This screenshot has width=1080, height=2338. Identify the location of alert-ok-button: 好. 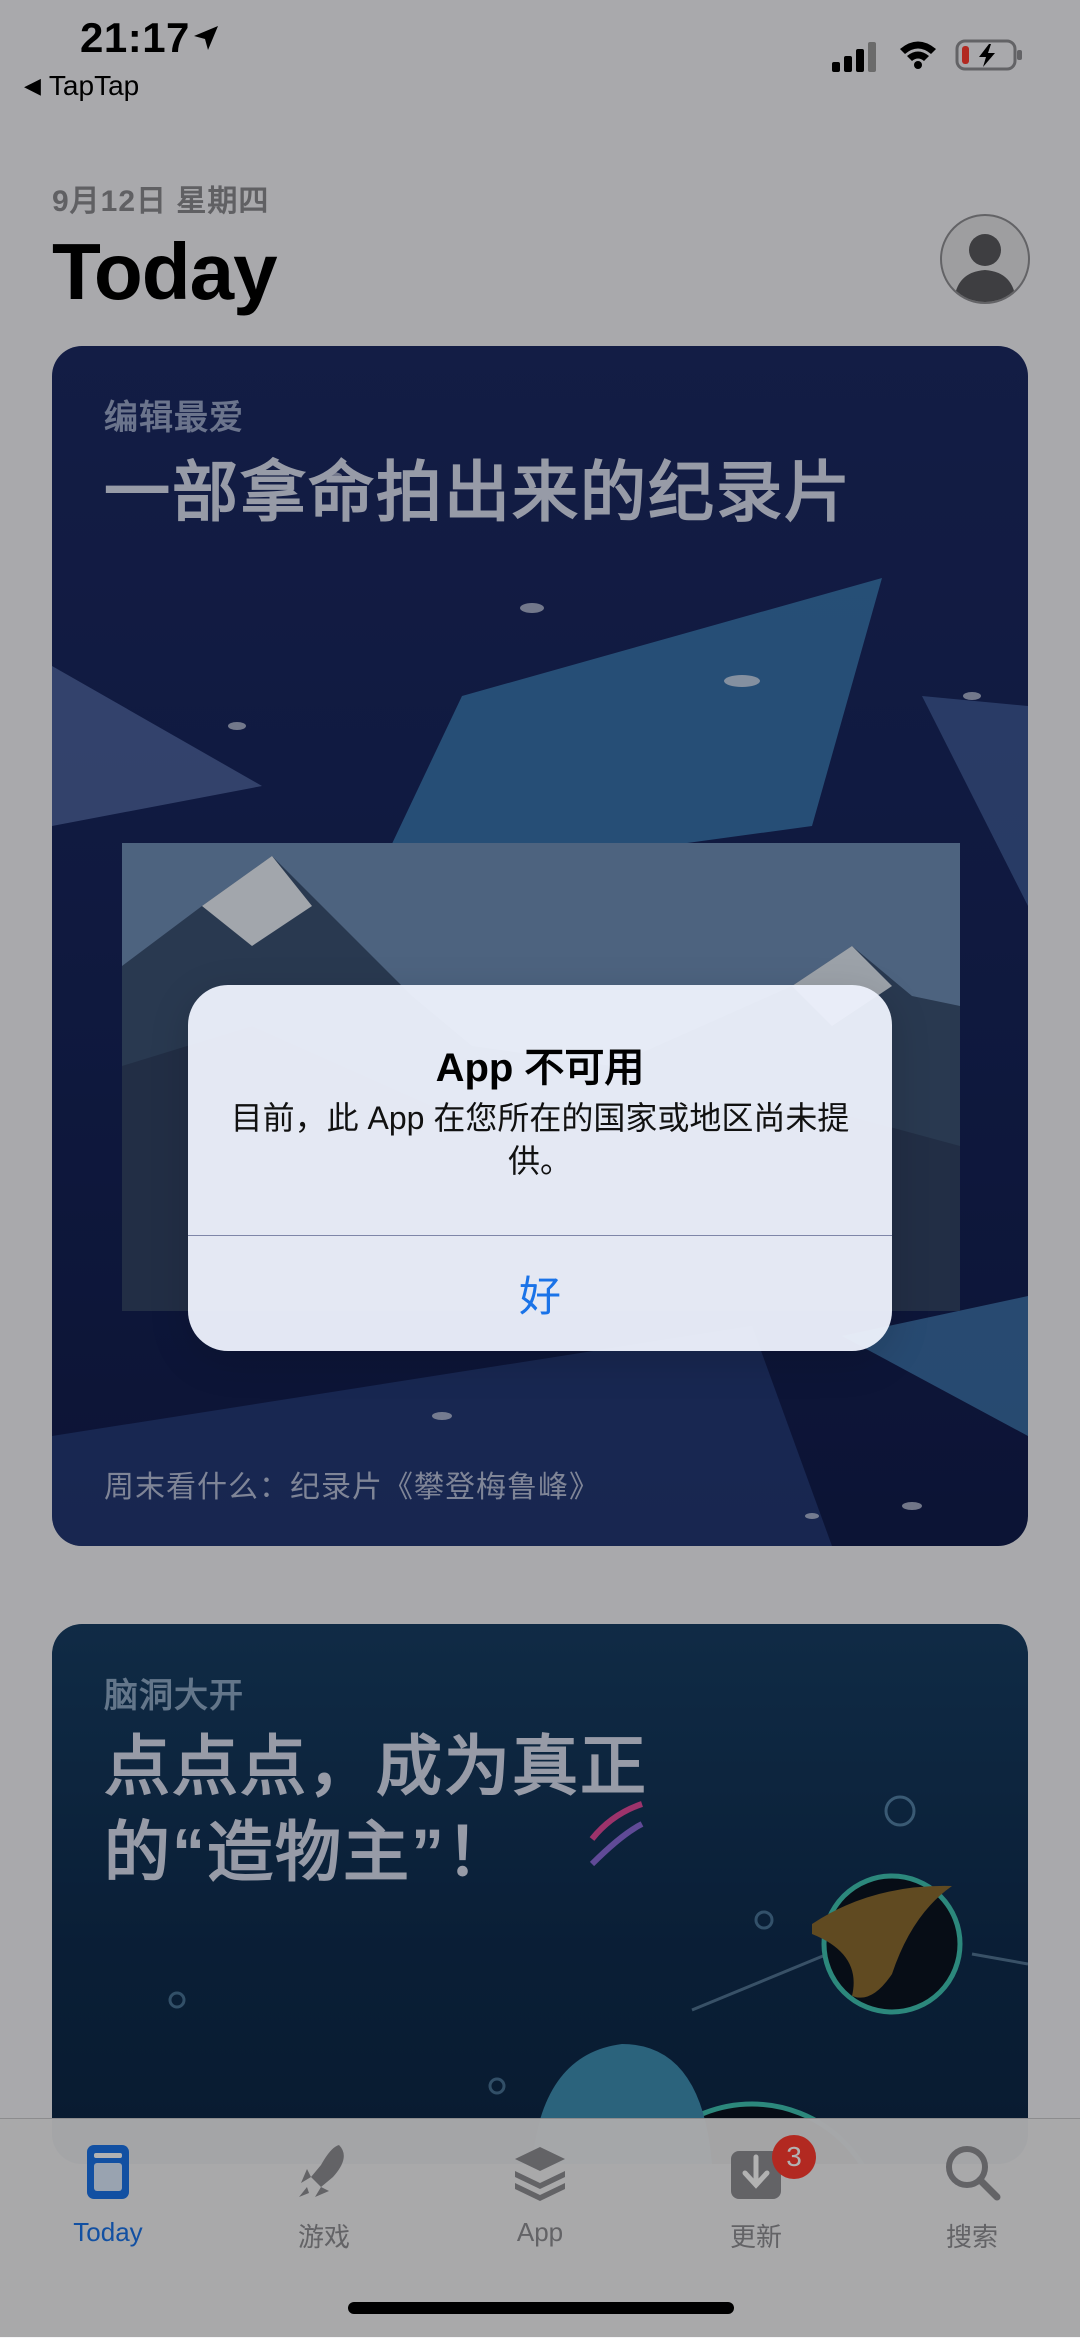
(540, 1293).